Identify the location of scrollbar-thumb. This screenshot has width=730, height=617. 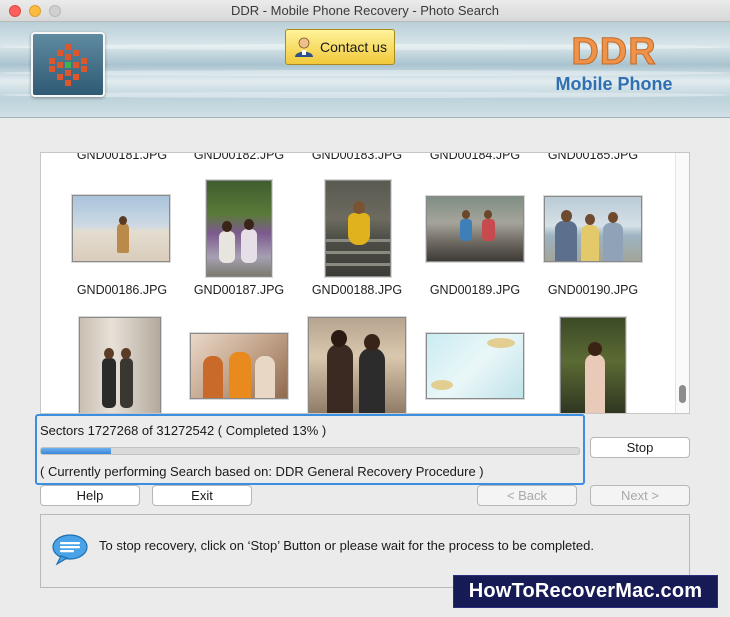
(682, 394).